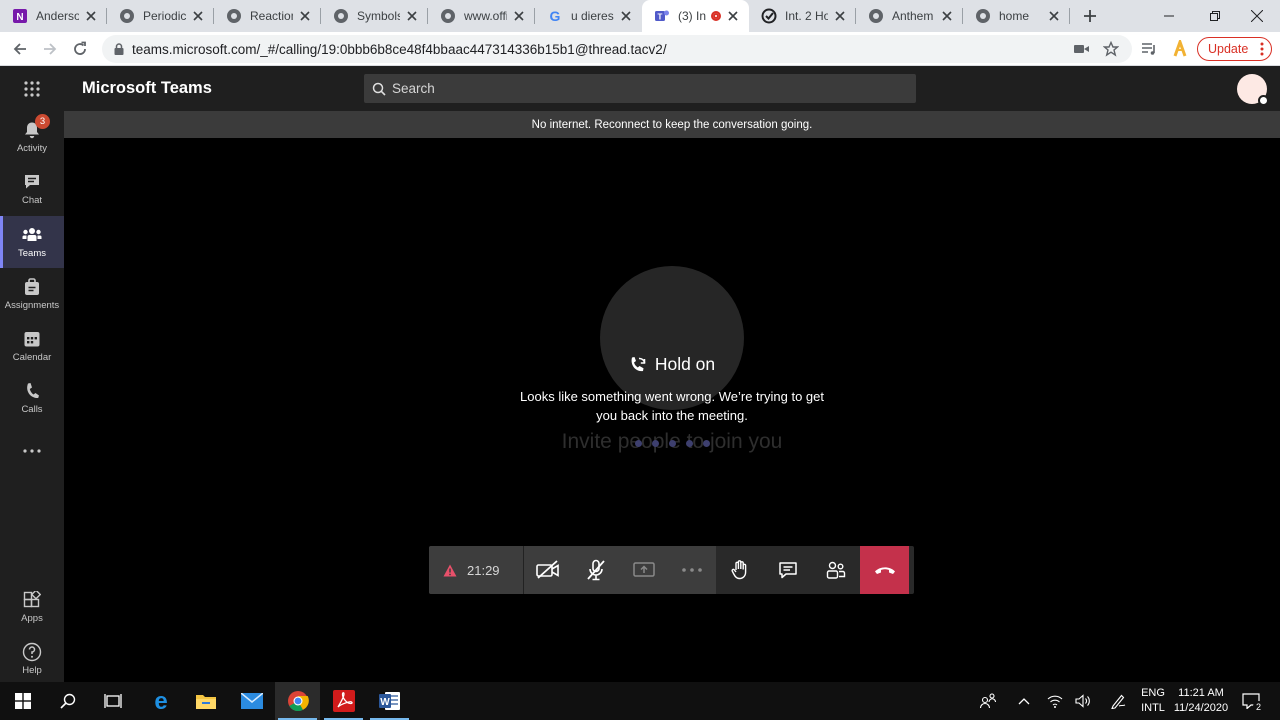 The image size is (1280, 720). I want to click on loading-dot, so click(638, 443).